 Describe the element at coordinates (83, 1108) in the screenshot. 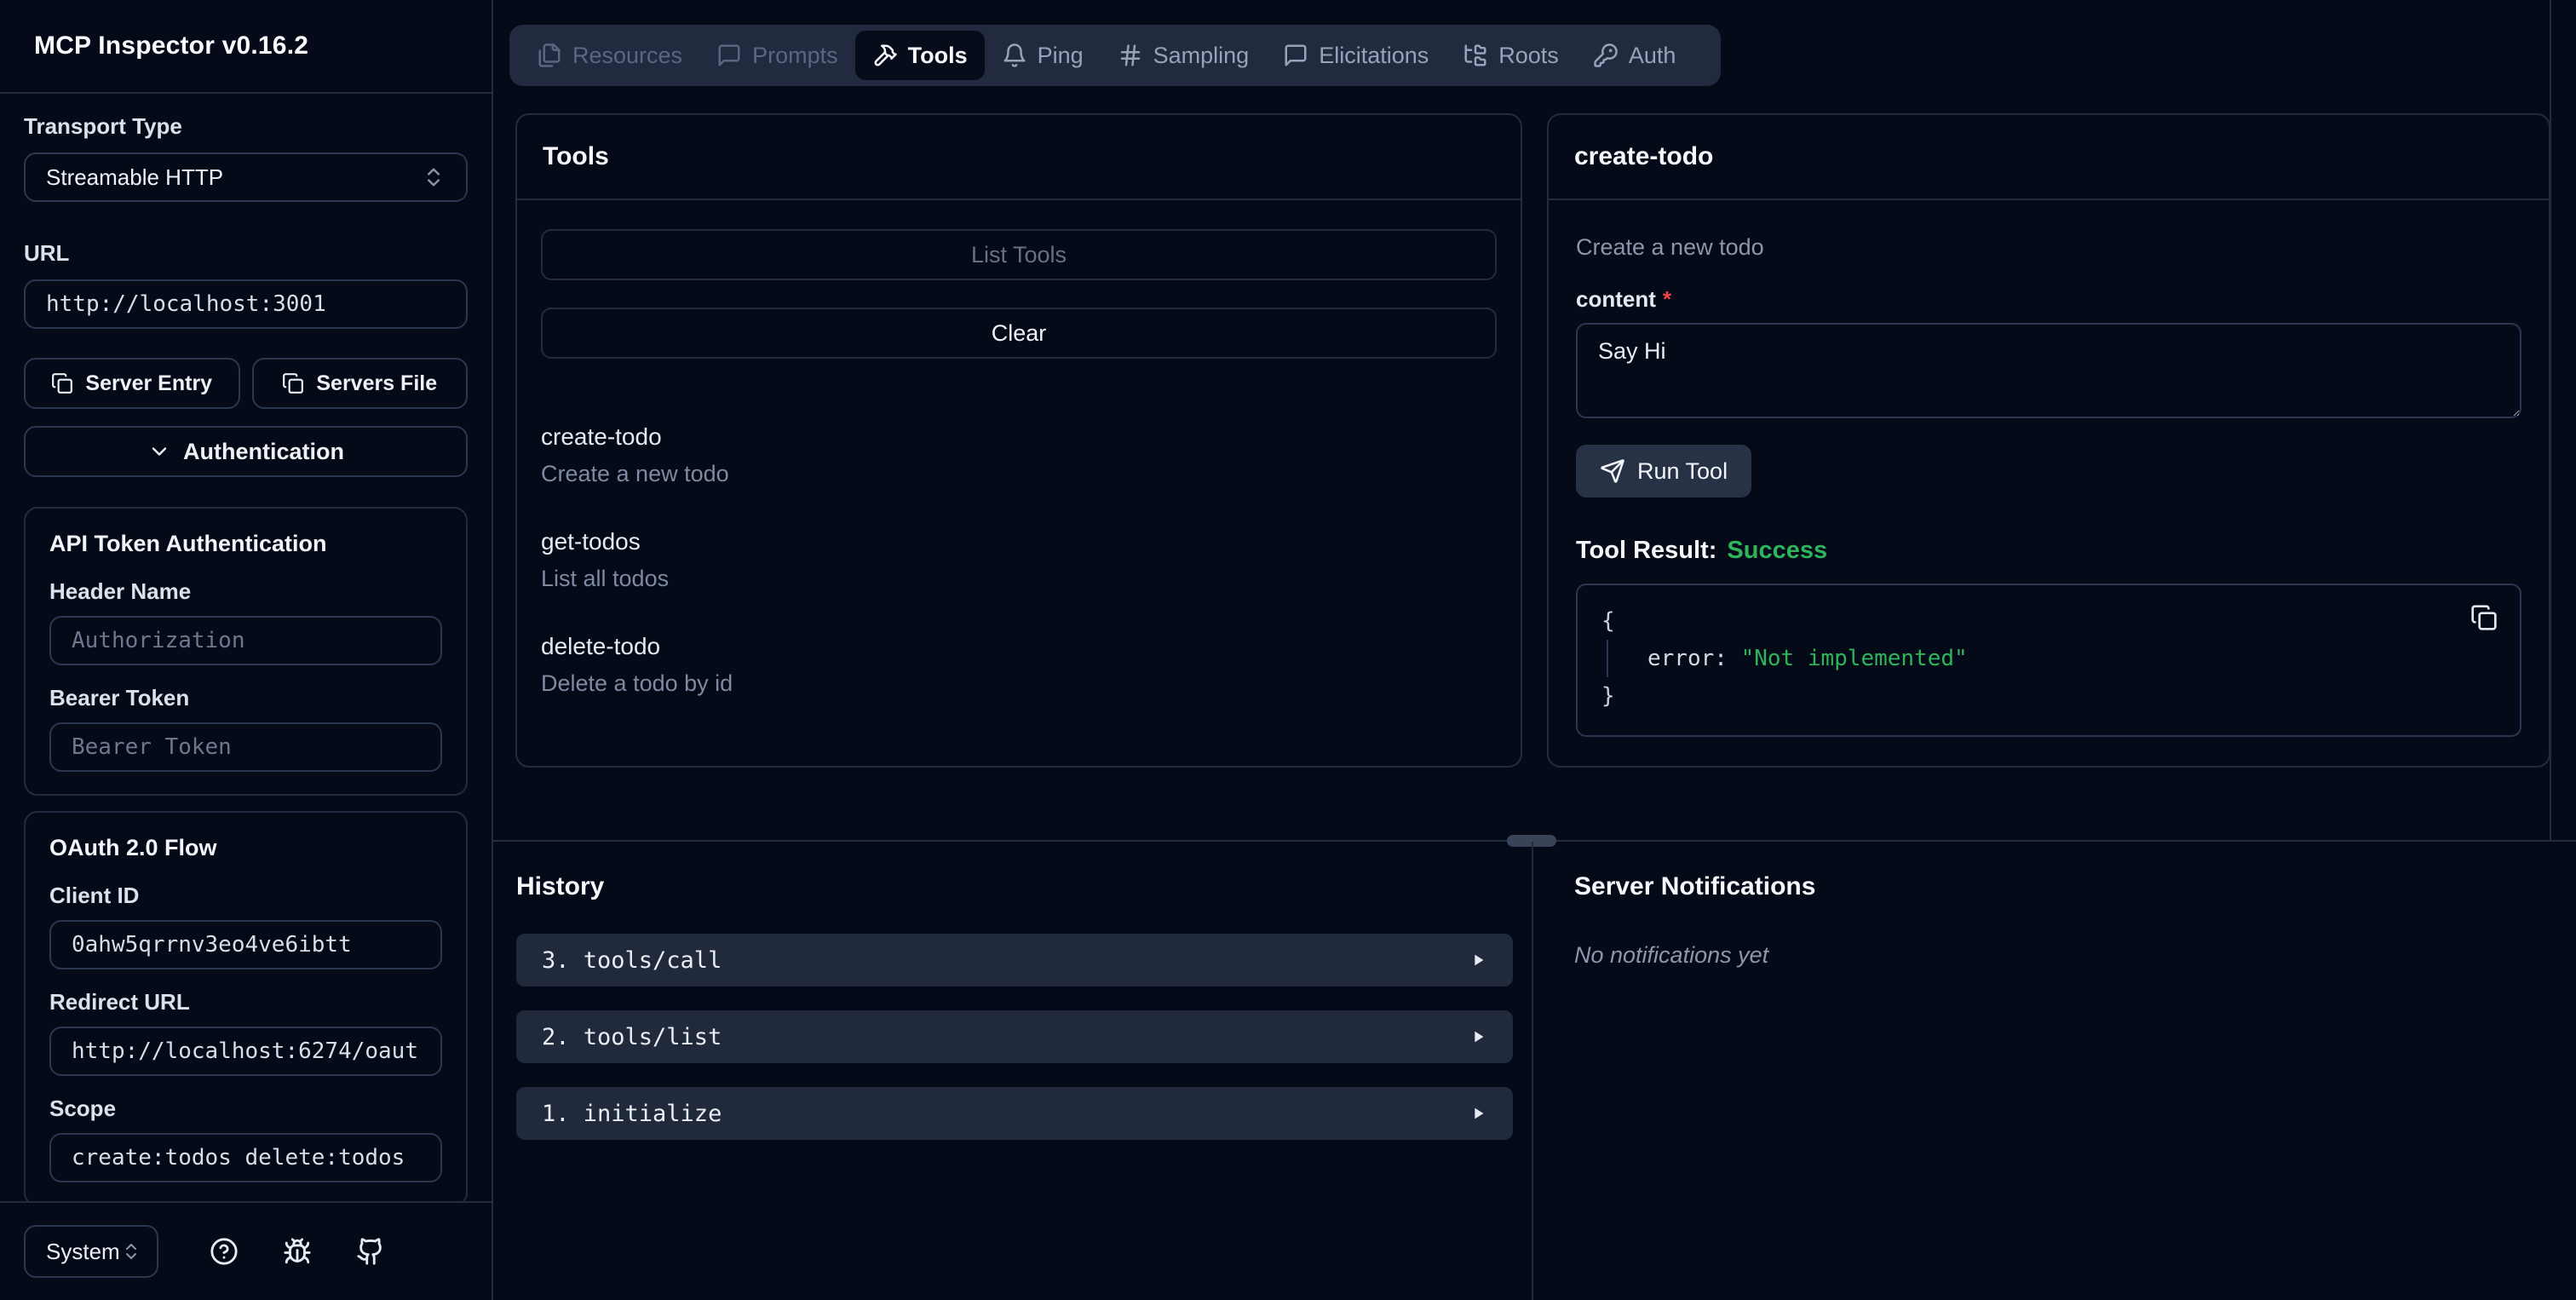

I see `scope-label: Scope` at that location.